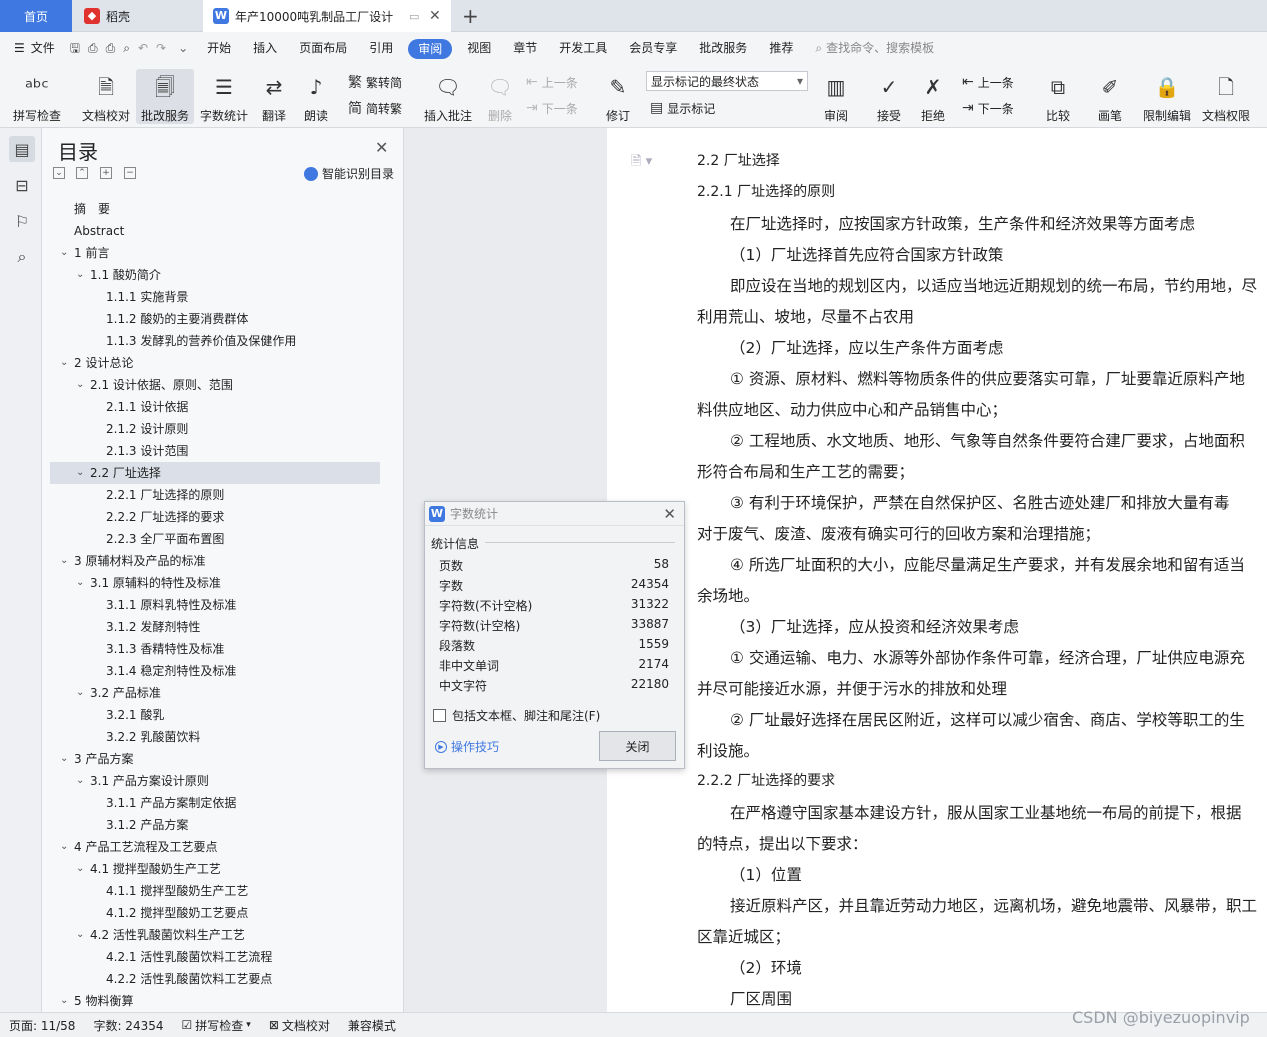  Describe the element at coordinates (933, 96) in the screenshot. I see `reject-button: ✗ 拒绝` at that location.